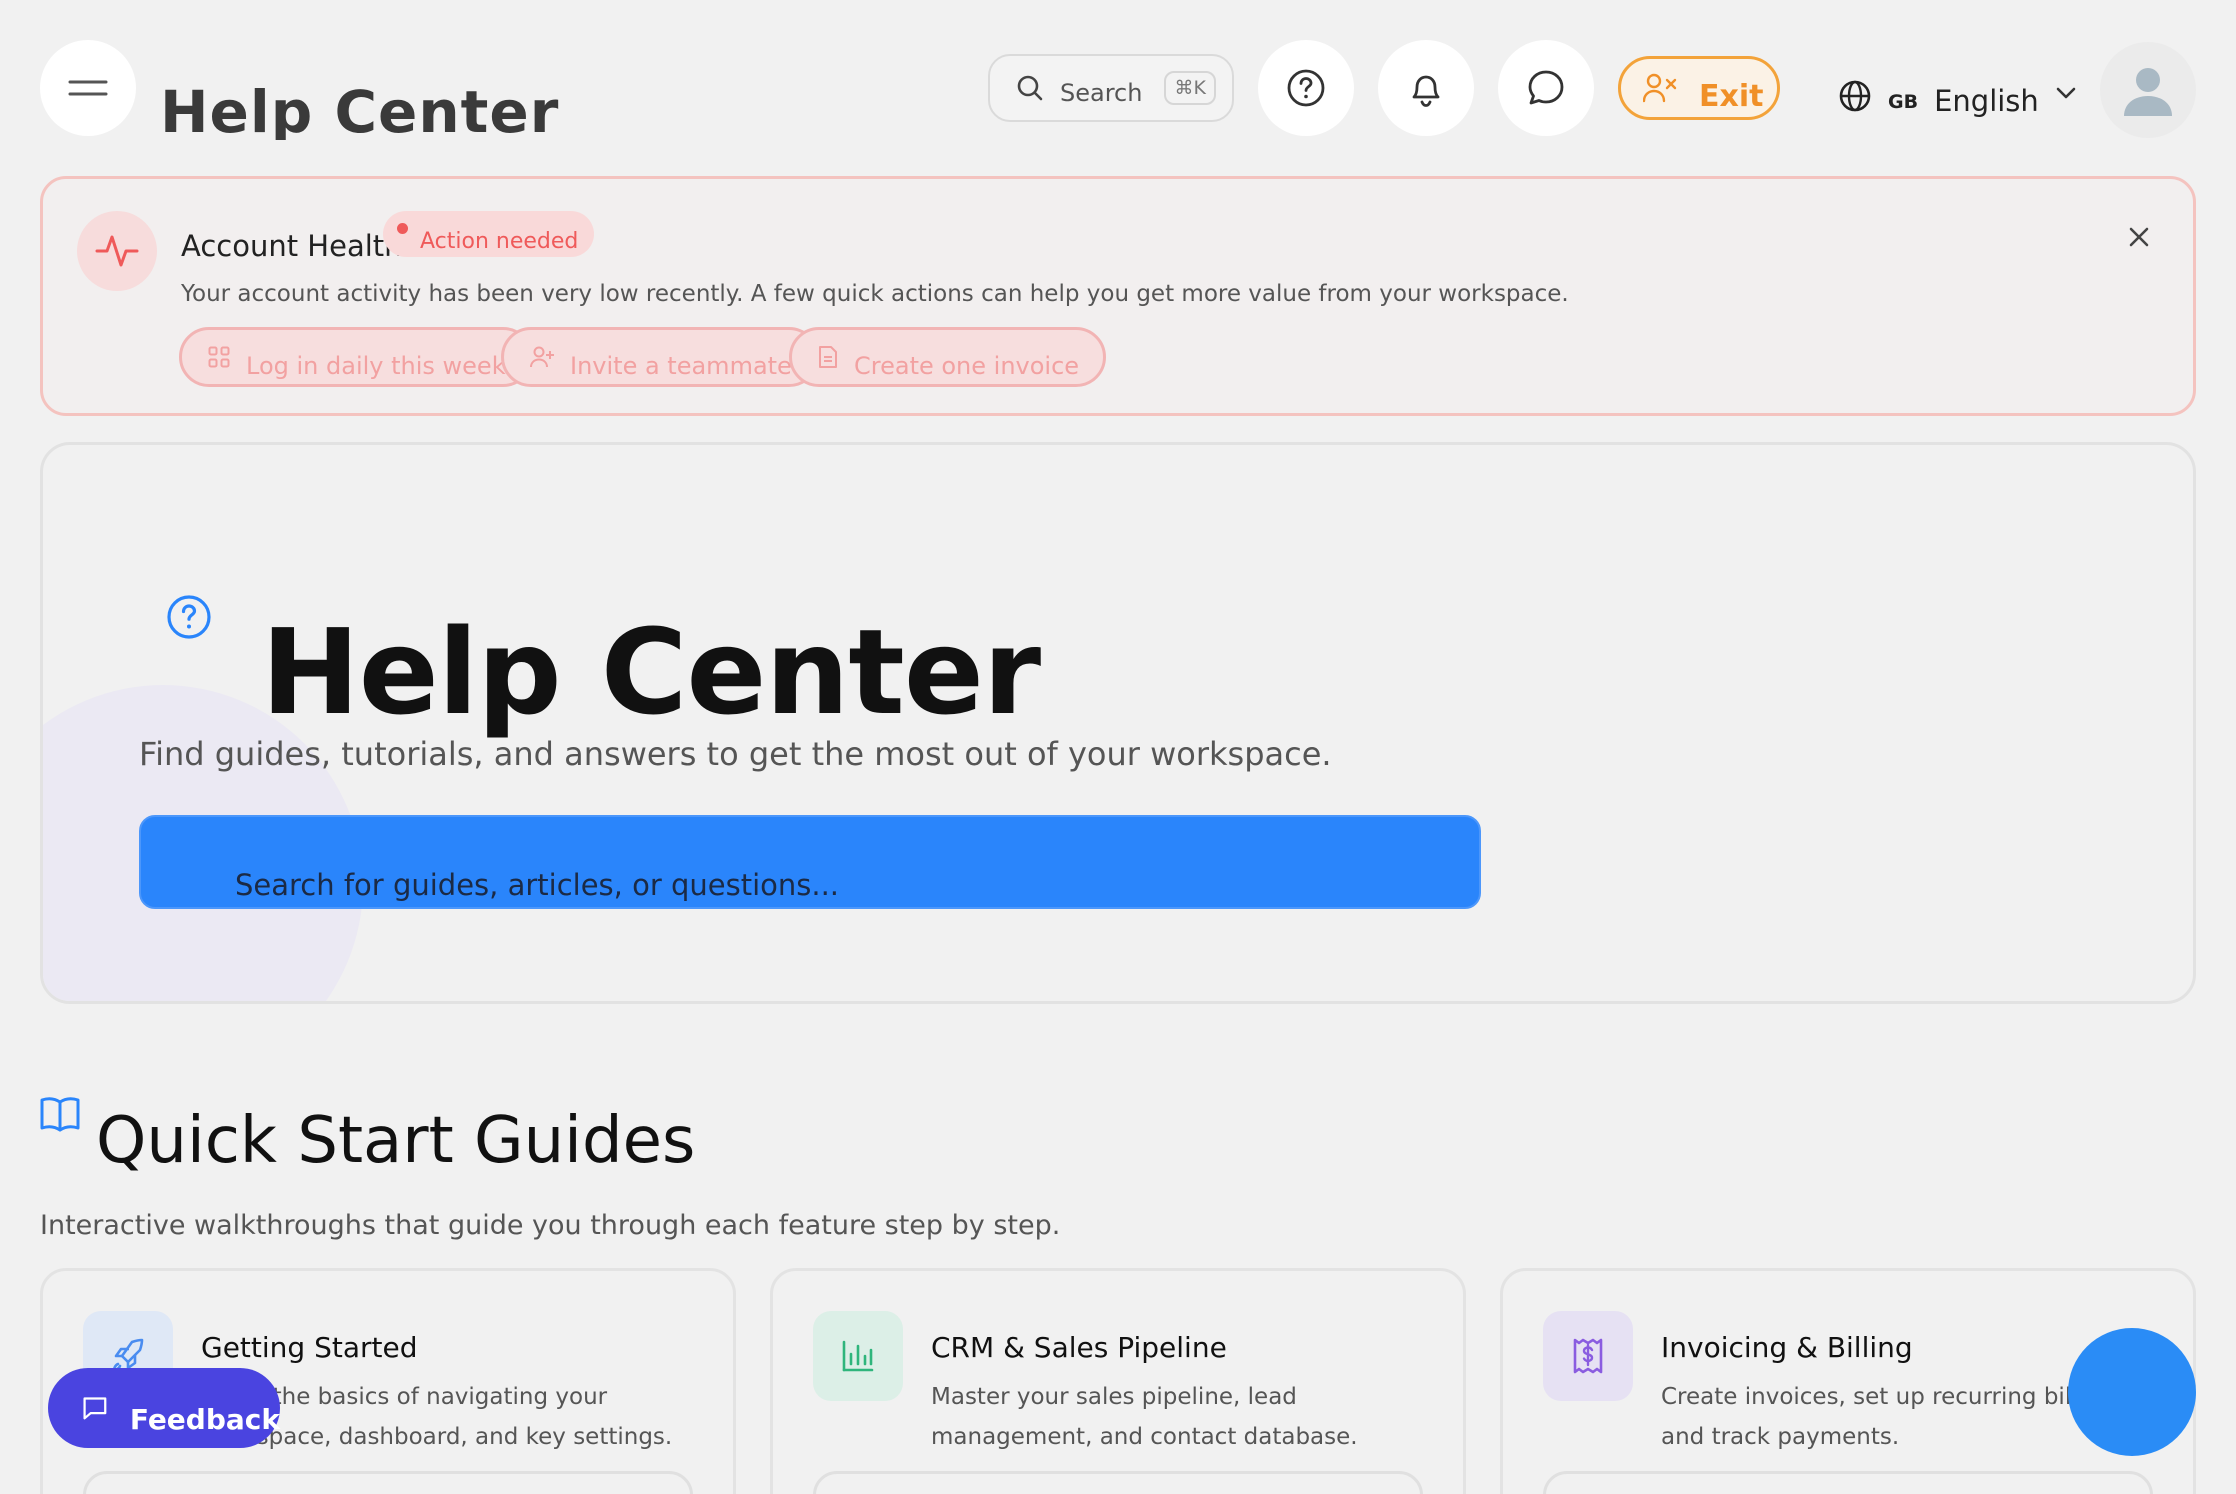  I want to click on invoice-icon, so click(1588, 1356).